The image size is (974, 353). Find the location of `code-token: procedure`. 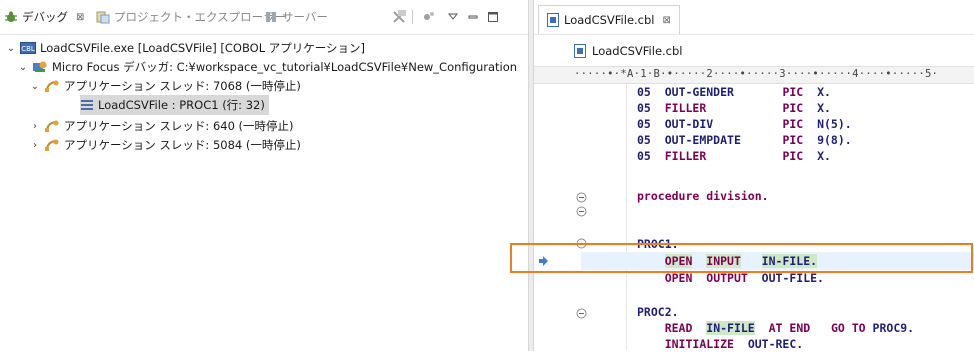

code-token: procedure is located at coordinates (668, 196).